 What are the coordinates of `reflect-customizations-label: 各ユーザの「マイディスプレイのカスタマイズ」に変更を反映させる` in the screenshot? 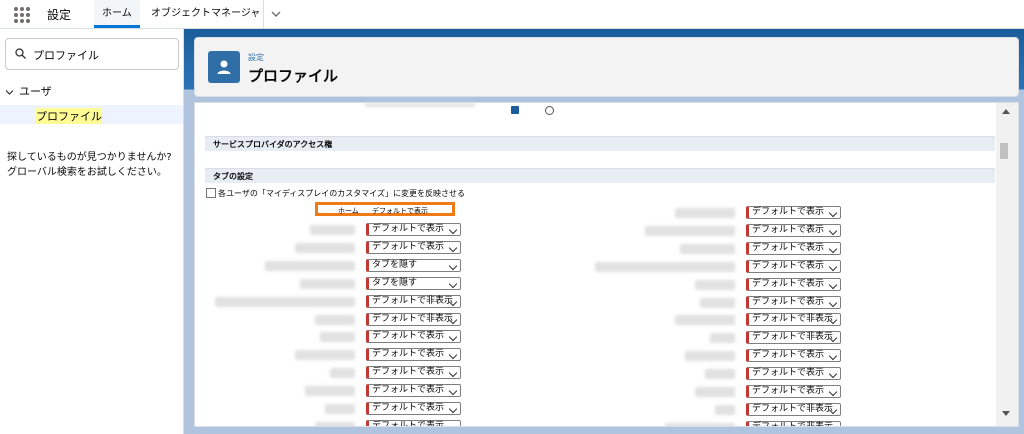 It's located at (342, 193).